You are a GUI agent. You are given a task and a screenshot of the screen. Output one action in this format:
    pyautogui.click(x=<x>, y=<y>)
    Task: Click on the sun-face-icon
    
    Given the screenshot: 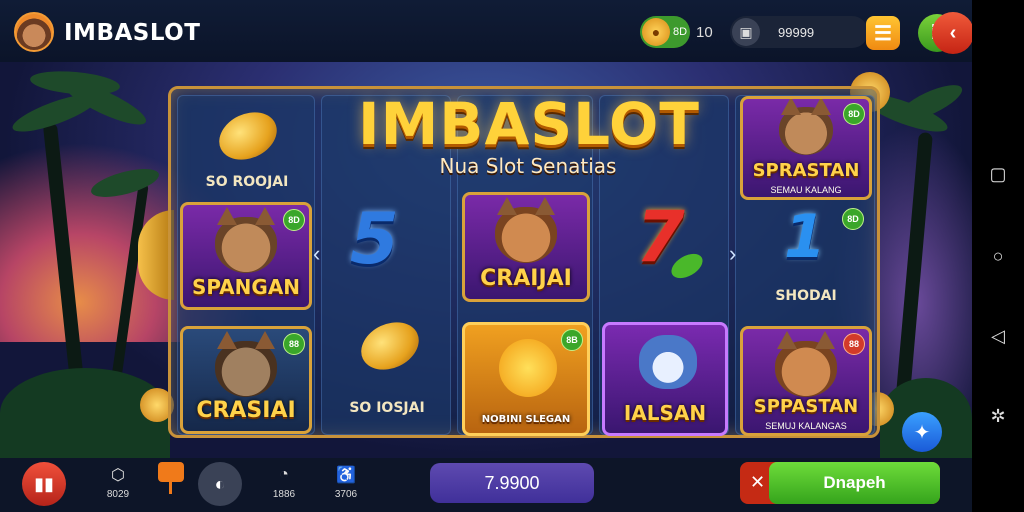 What is the action you would take?
    pyautogui.click(x=528, y=368)
    